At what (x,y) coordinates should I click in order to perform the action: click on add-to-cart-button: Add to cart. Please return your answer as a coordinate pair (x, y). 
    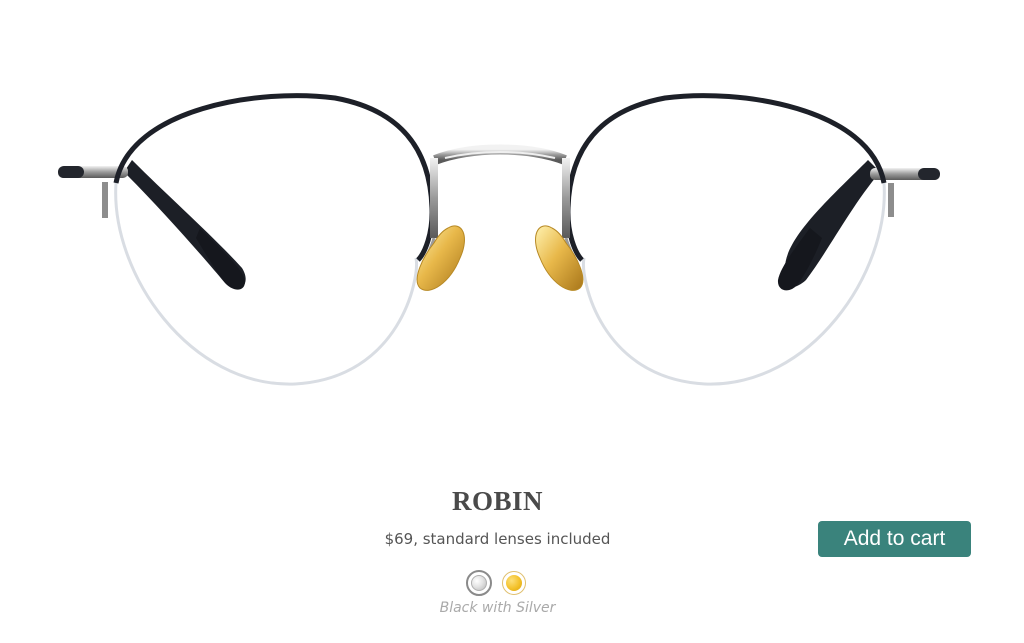
    Looking at the image, I should click on (894, 539).